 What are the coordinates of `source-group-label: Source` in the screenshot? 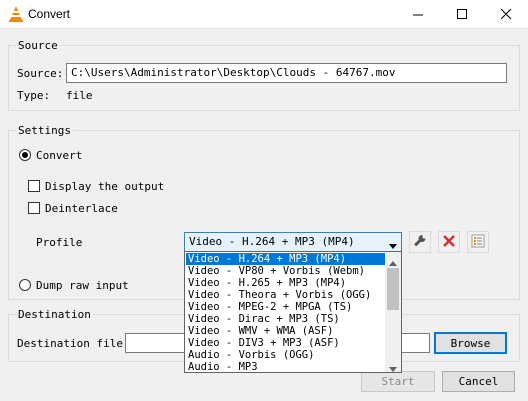 It's located at (38, 45).